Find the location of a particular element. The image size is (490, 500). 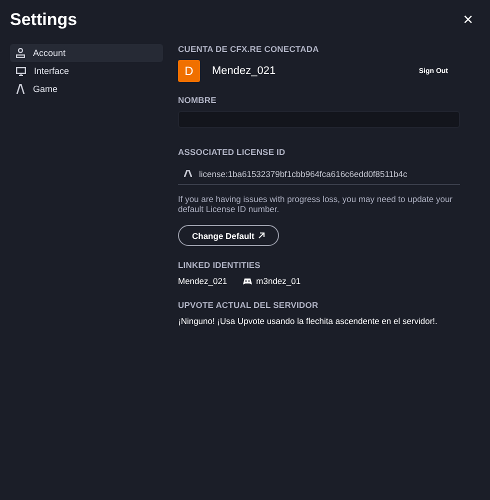

monitor-icon is located at coordinates (21, 71).